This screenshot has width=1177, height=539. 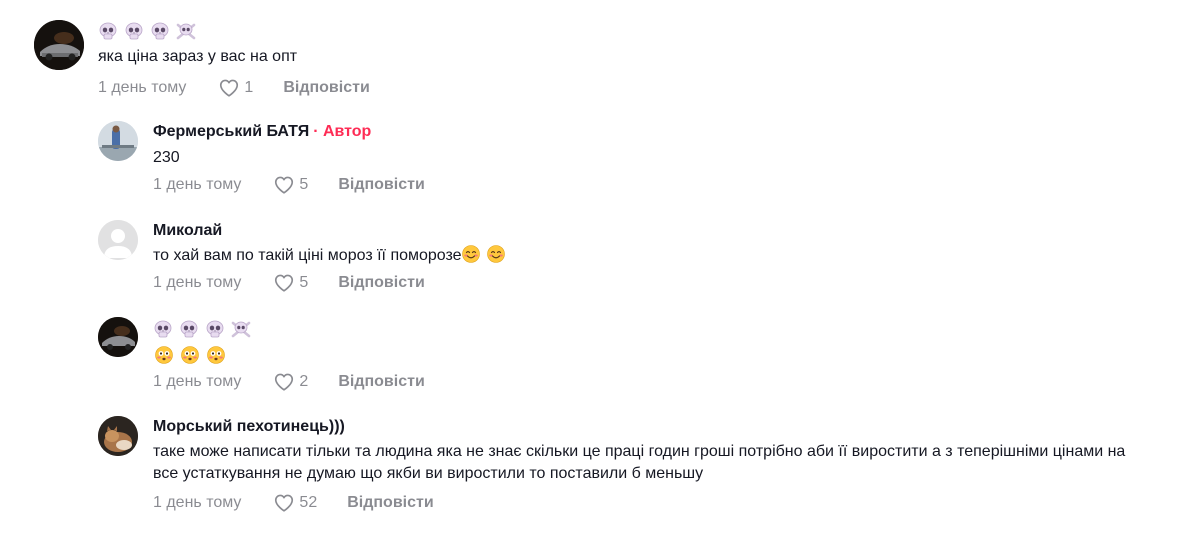 What do you see at coordinates (249, 87) in the screenshot?
I see `like-count: 1` at bounding box center [249, 87].